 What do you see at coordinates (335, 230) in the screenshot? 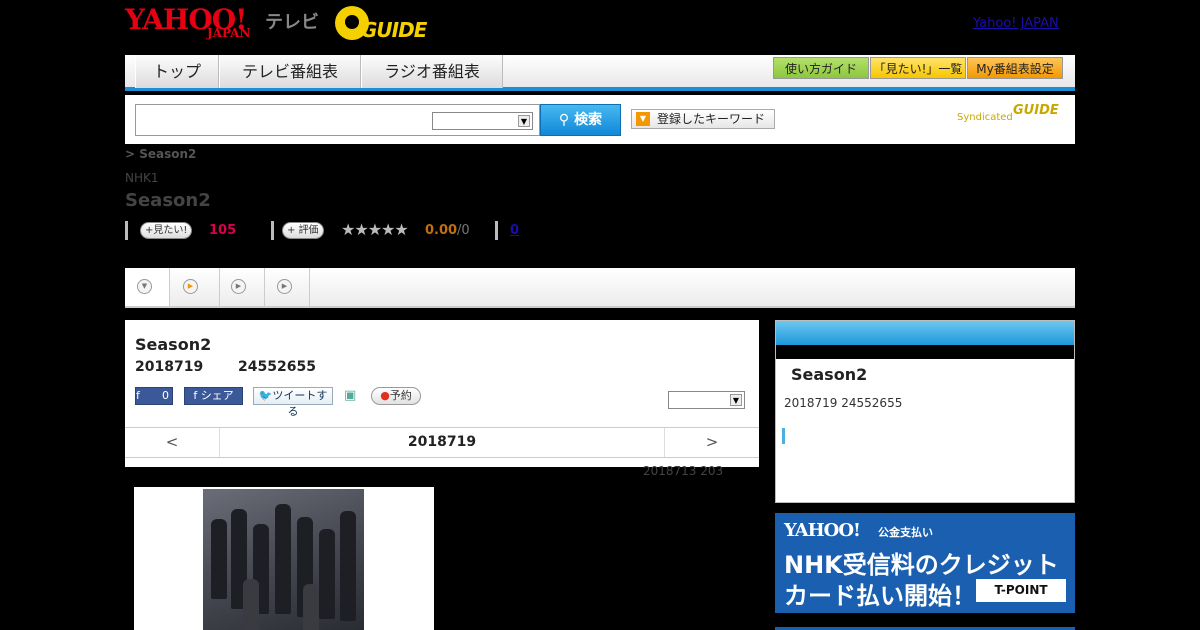
I see `program-stats: +見たい! 105 + 評価 ★★★★★ 0.00 /0 0` at bounding box center [335, 230].